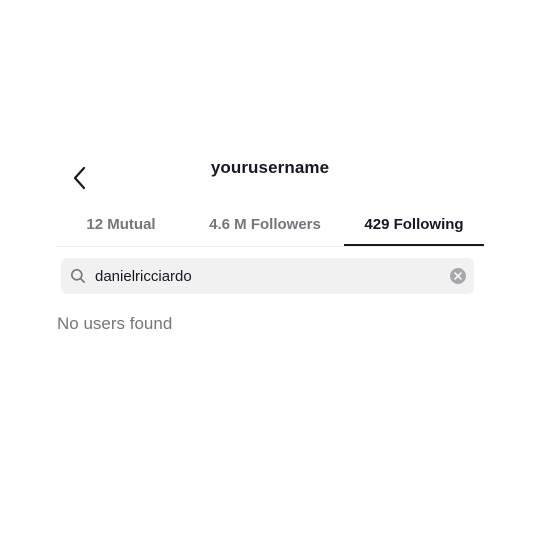 The image size is (540, 540). I want to click on page-title: yourusername, so click(270, 167).